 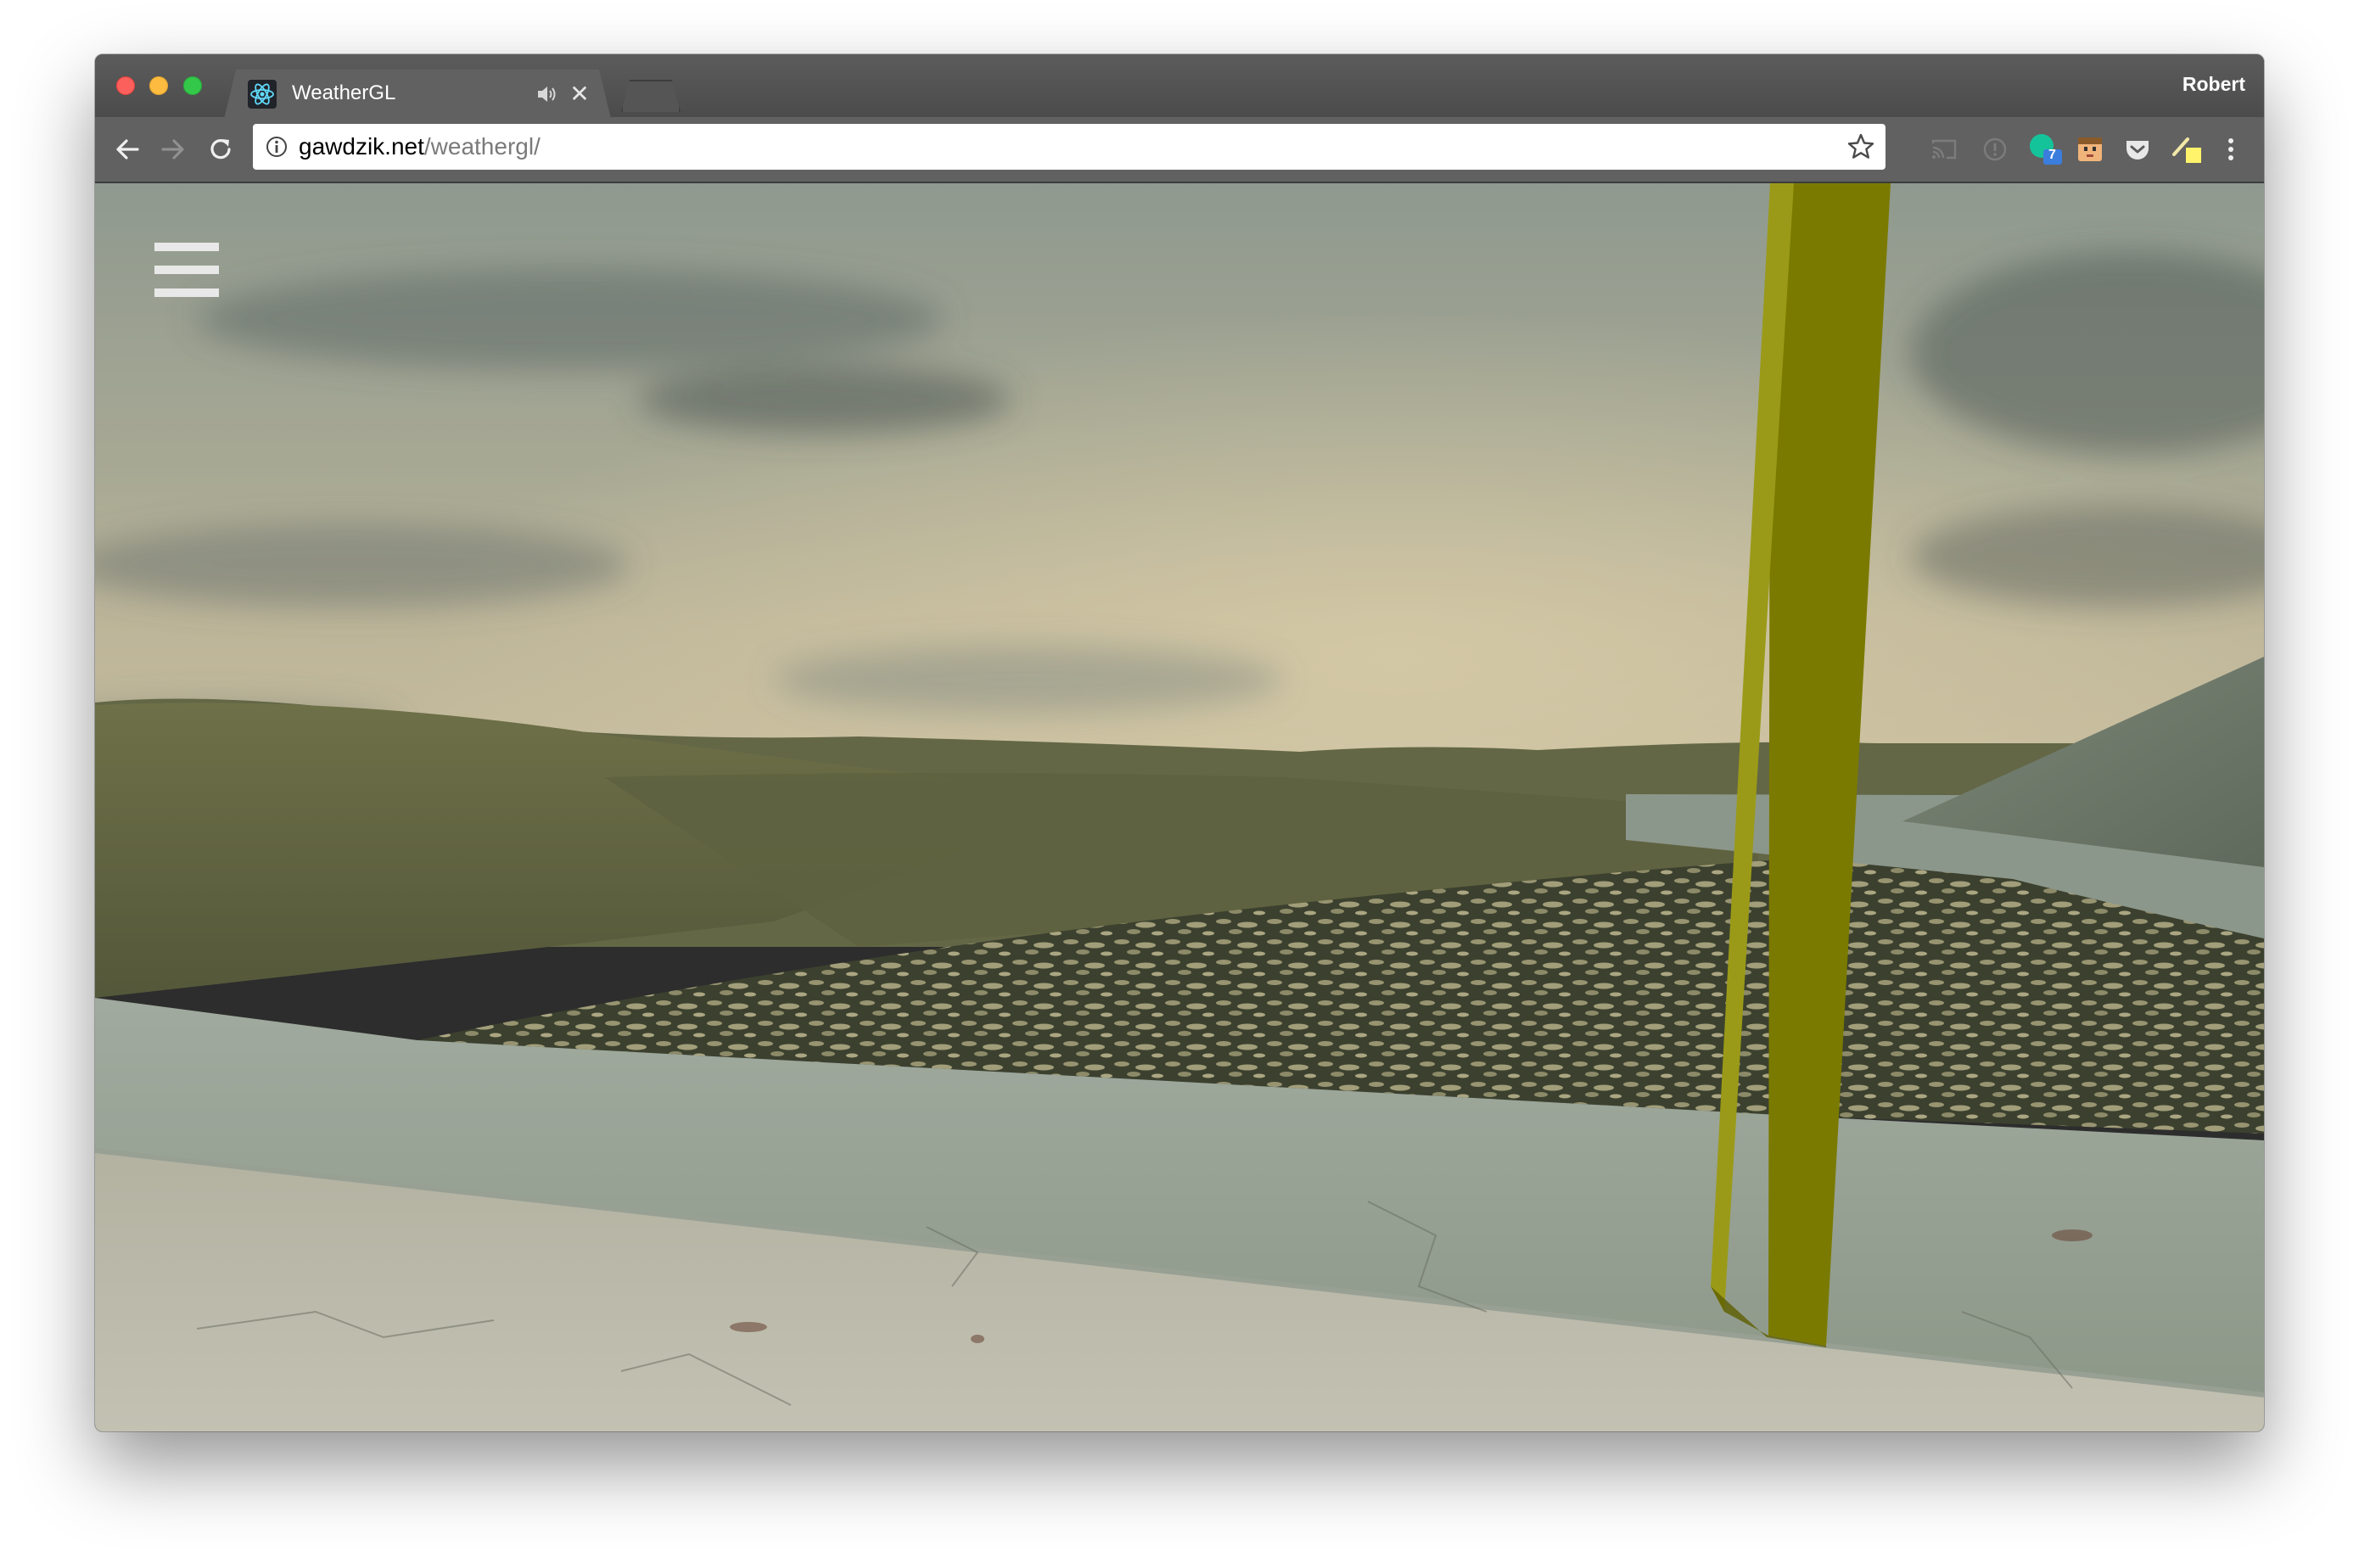 What do you see at coordinates (2230, 150) in the screenshot?
I see `more-vertical-icon` at bounding box center [2230, 150].